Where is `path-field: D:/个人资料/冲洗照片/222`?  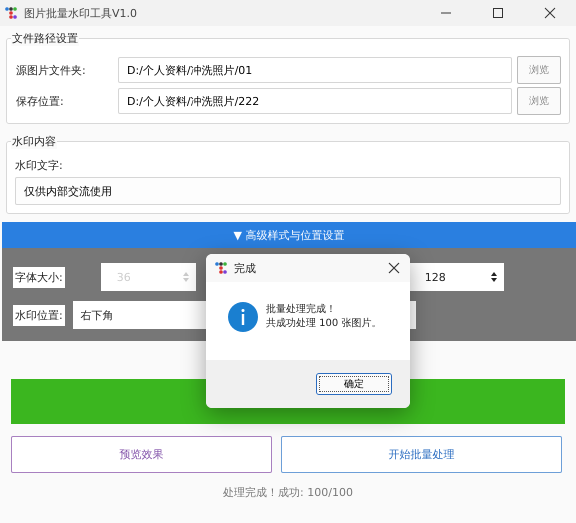
path-field: D:/个人资料/冲洗照片/222 is located at coordinates (315, 101).